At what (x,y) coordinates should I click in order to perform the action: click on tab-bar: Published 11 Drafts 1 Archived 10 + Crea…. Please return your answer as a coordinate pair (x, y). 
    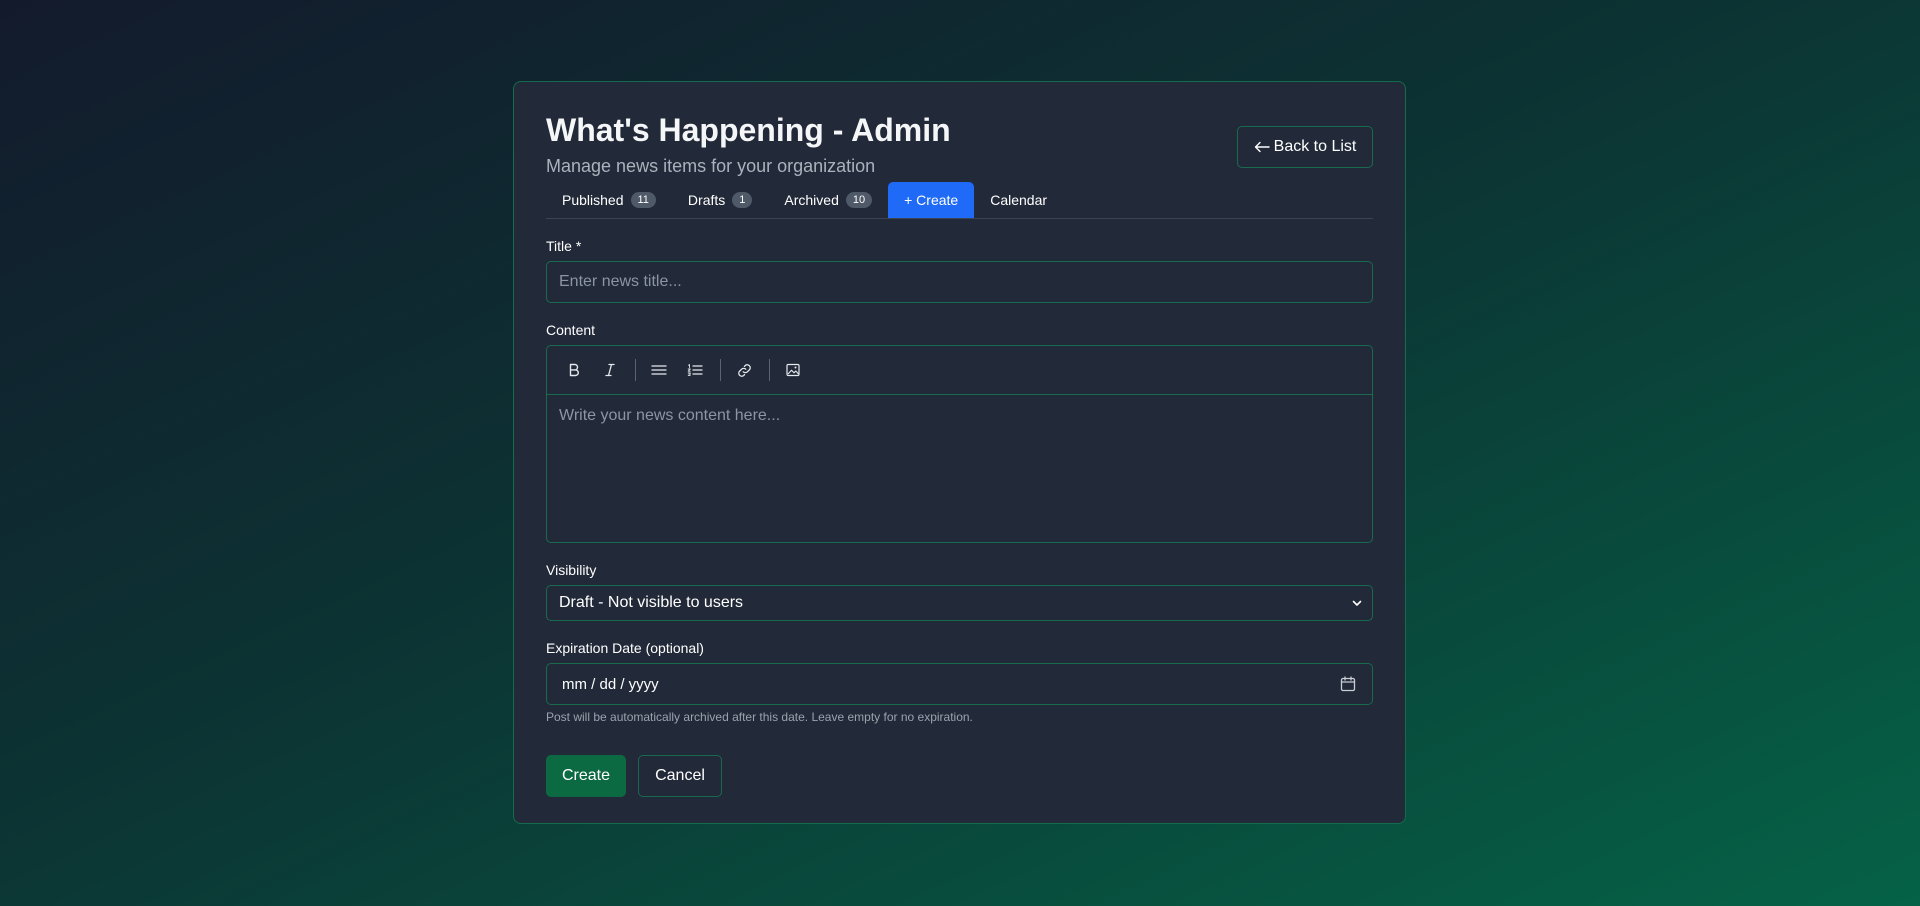
    Looking at the image, I should click on (959, 200).